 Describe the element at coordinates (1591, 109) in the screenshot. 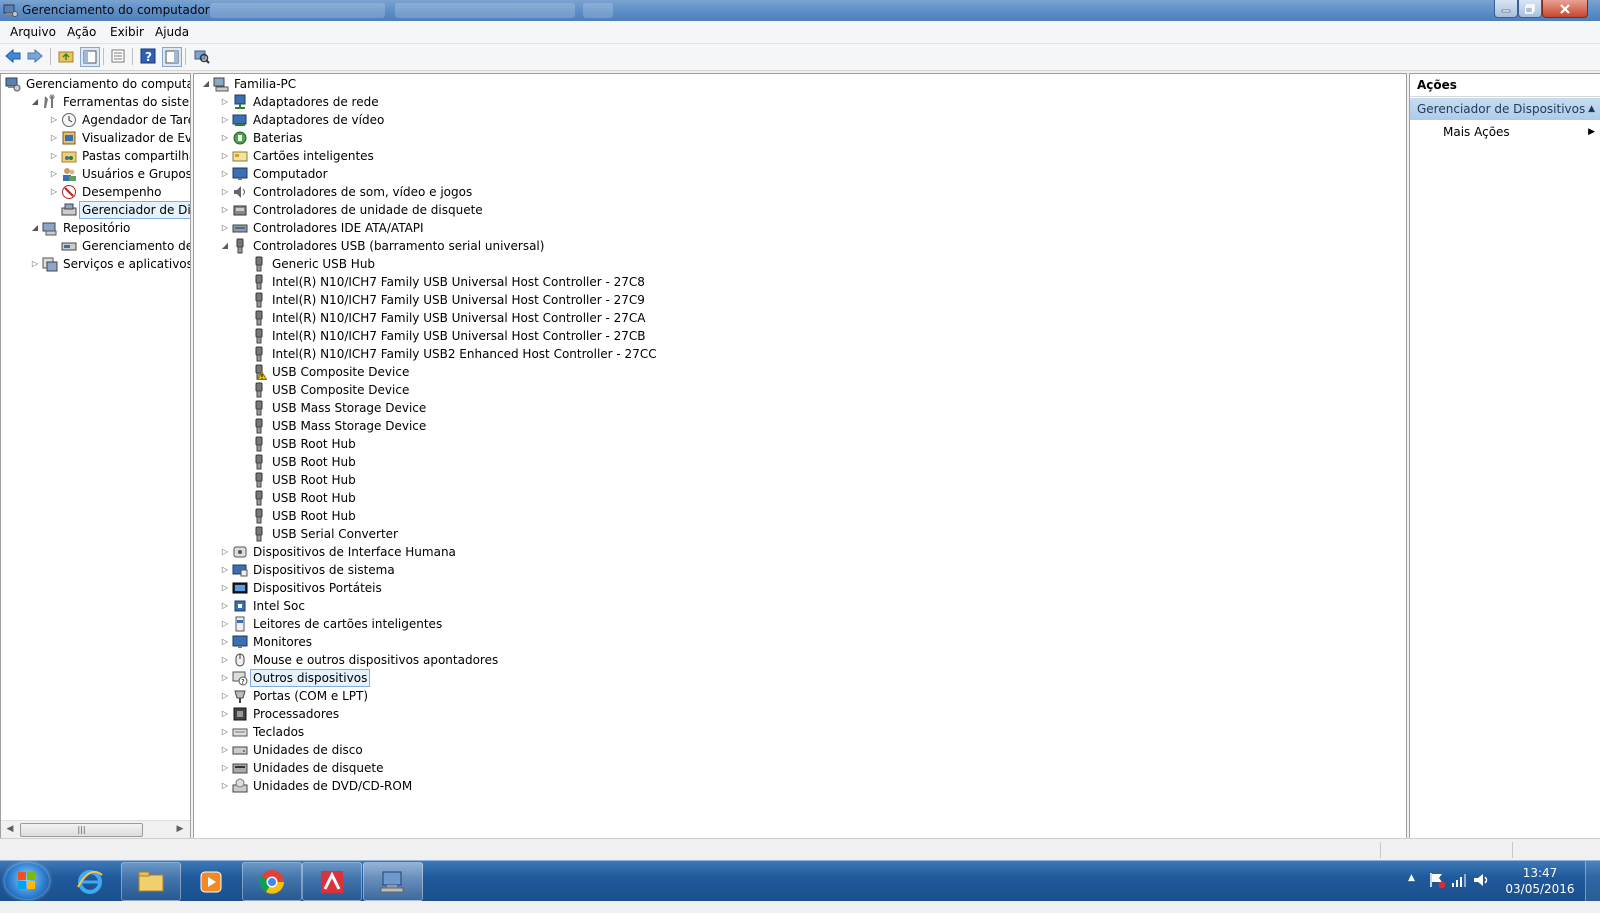

I see `collapse-up-icon: ▲` at that location.